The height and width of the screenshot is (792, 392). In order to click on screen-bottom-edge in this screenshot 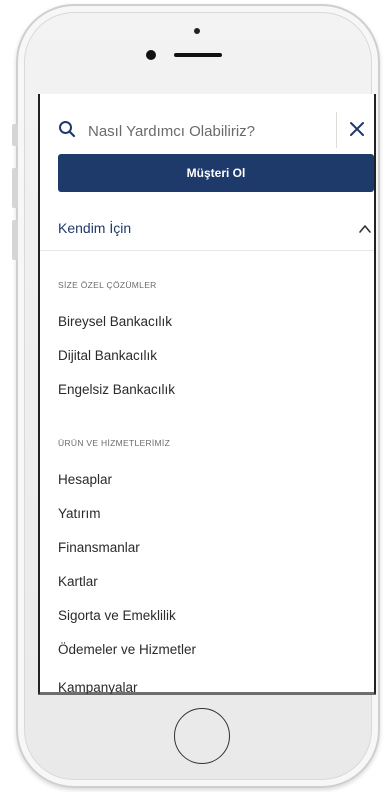, I will do `click(207, 693)`.